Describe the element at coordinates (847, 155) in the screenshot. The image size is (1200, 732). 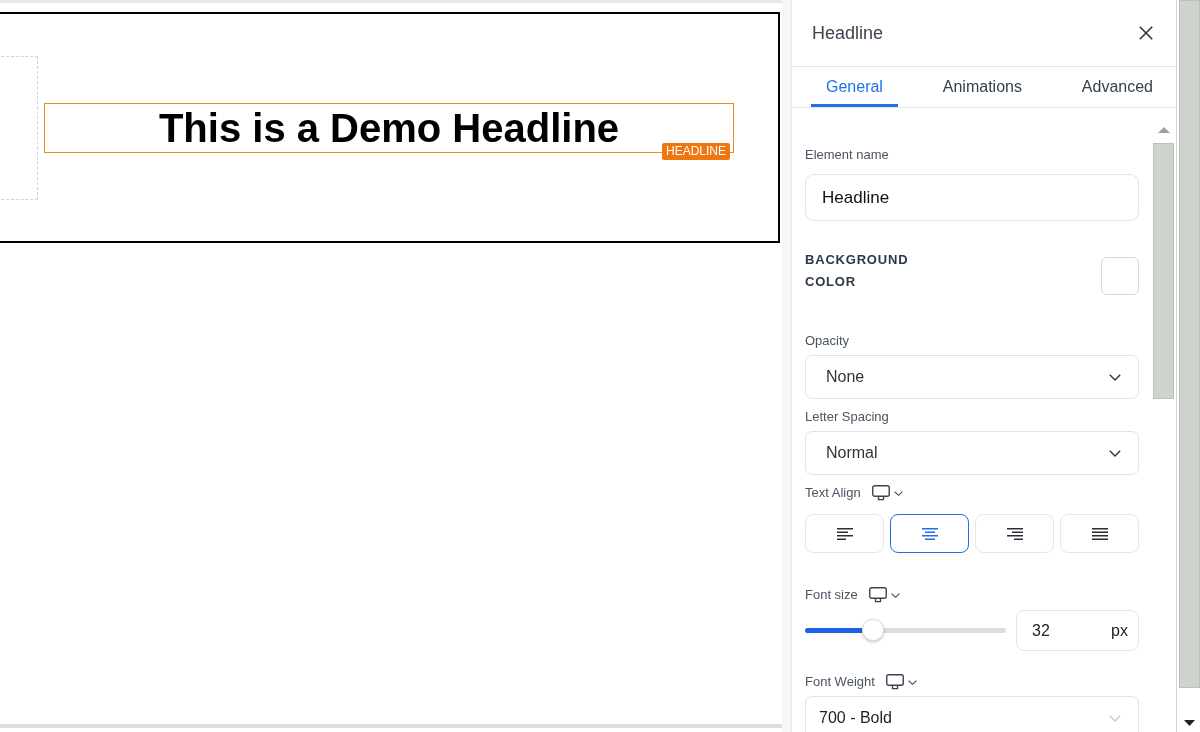
I see `field-label: Element name` at that location.